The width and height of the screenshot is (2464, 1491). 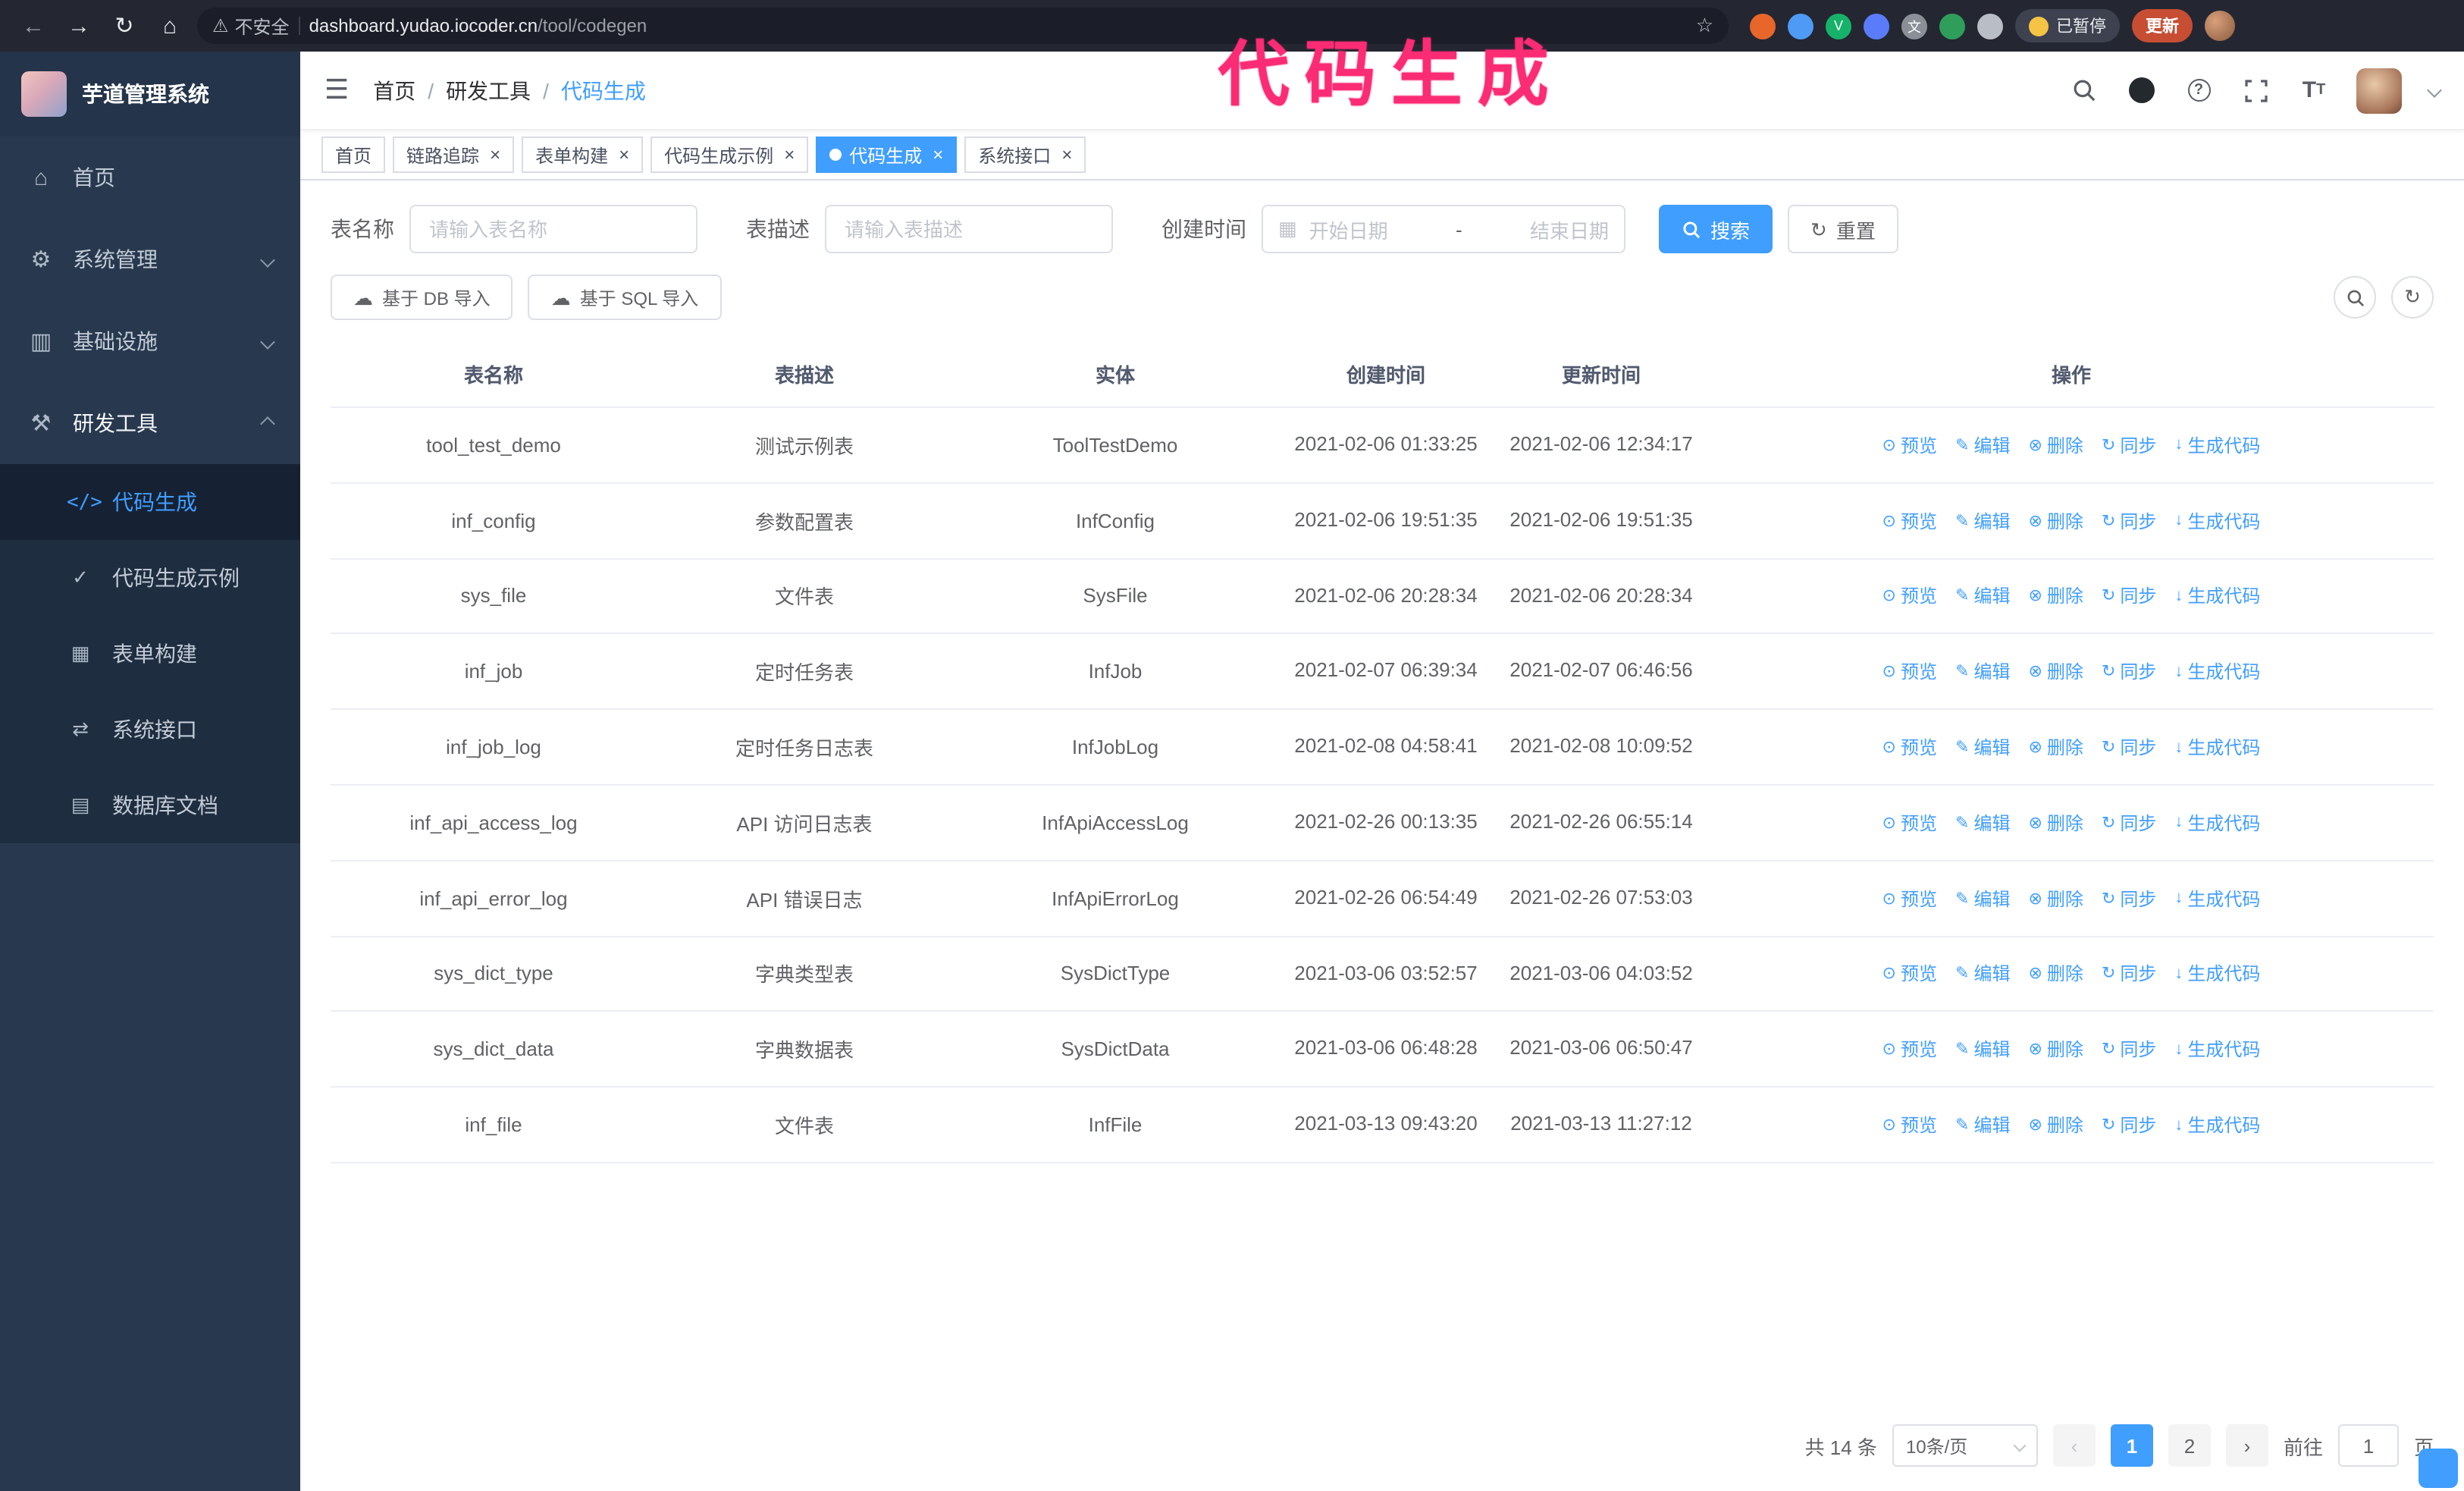 I want to click on browser-home-icon: ⌂, so click(x=170, y=26).